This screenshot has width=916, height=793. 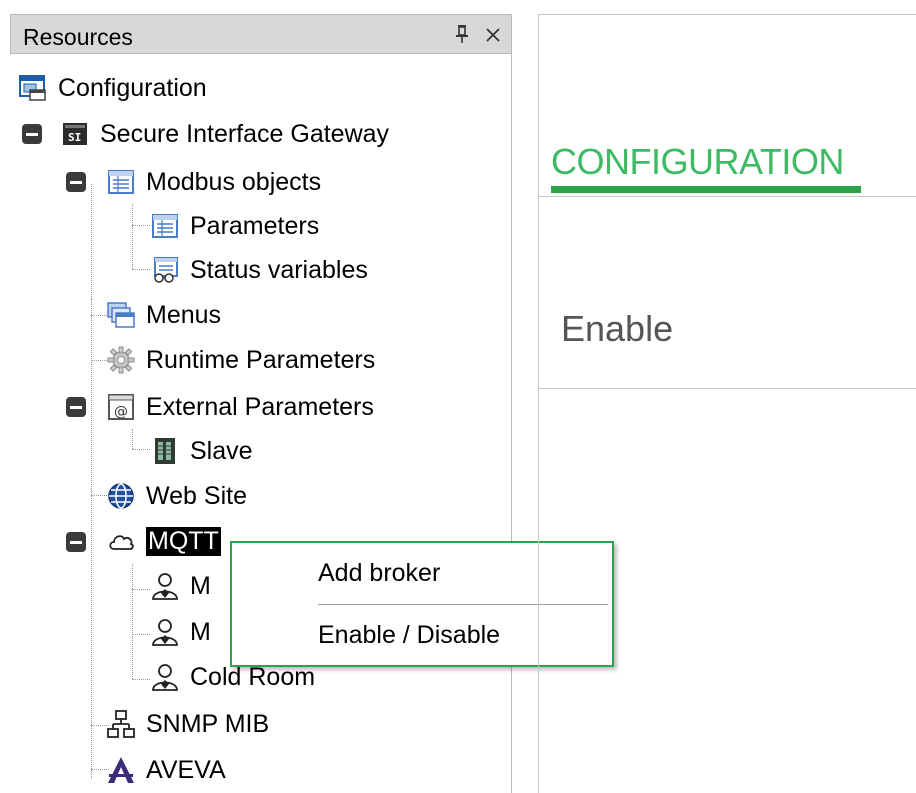 I want to click on tree-item-configuration: Configuration, so click(x=112, y=88).